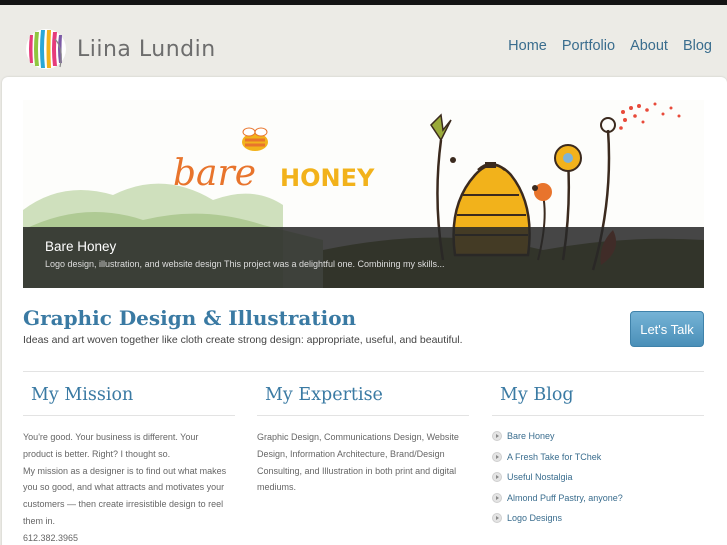 The width and height of the screenshot is (727, 545). What do you see at coordinates (363, 371) in the screenshot?
I see `section-divider` at bounding box center [363, 371].